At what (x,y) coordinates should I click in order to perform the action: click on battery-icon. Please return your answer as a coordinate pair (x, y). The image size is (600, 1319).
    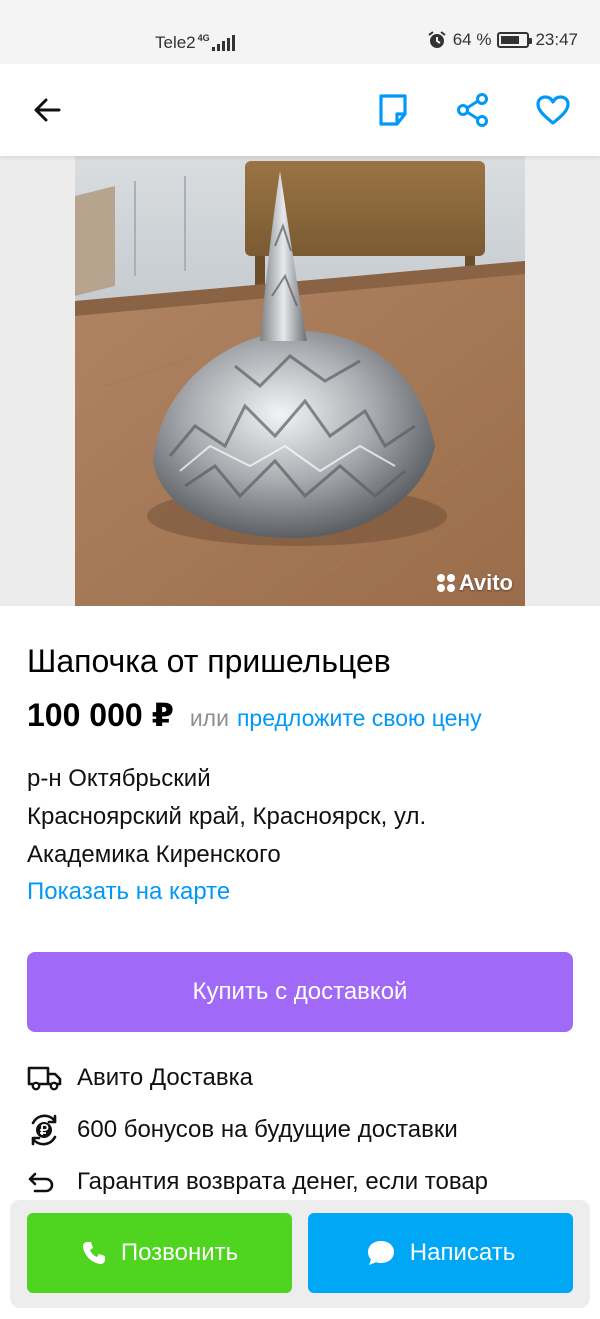
    Looking at the image, I should click on (515, 40).